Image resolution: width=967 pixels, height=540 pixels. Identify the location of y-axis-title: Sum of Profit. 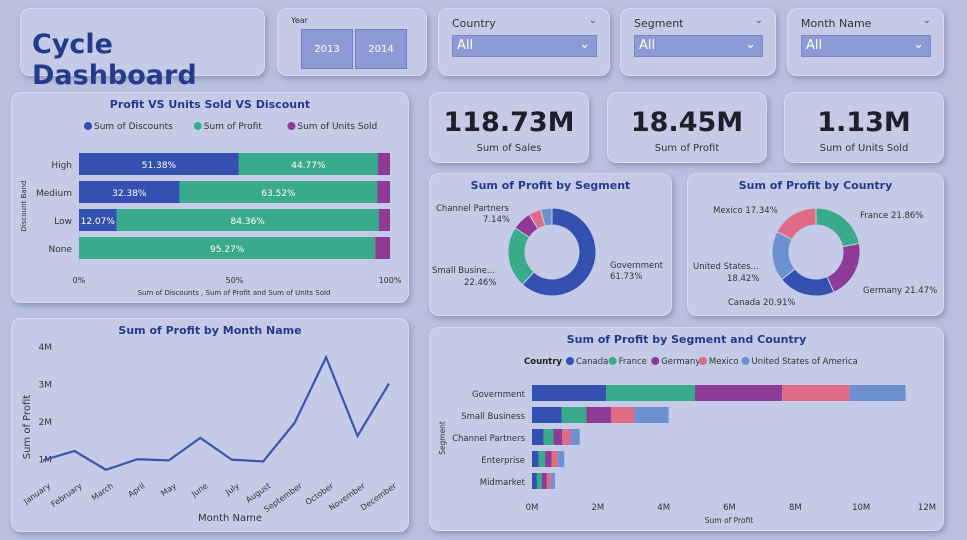
(27, 427).